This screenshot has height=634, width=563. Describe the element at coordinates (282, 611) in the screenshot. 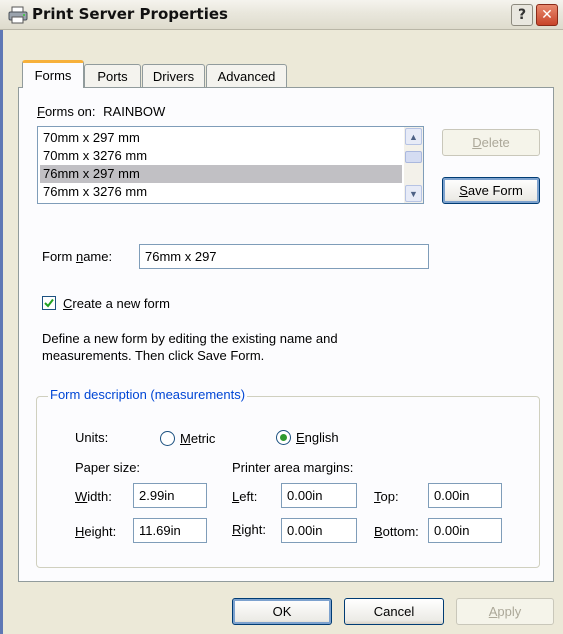

I see `ok-button: OK` at that location.